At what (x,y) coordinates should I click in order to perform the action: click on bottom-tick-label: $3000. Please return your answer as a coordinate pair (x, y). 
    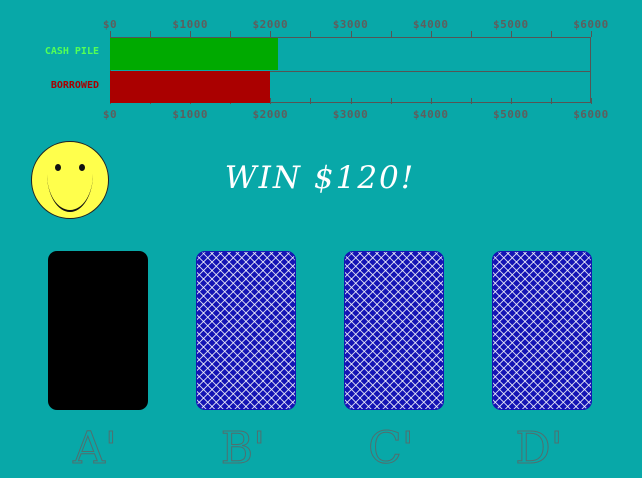
    Looking at the image, I should click on (350, 114).